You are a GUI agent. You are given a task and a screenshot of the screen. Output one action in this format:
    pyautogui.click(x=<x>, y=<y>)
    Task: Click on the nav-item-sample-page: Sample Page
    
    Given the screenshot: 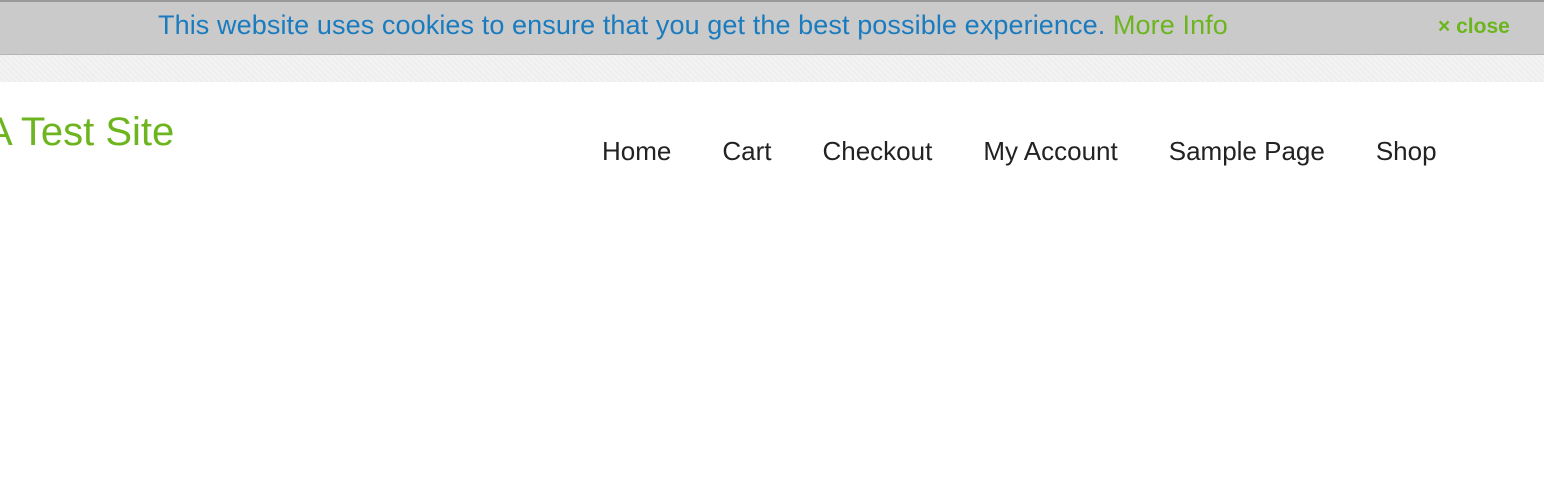 What is the action you would take?
    pyautogui.click(x=1247, y=151)
    